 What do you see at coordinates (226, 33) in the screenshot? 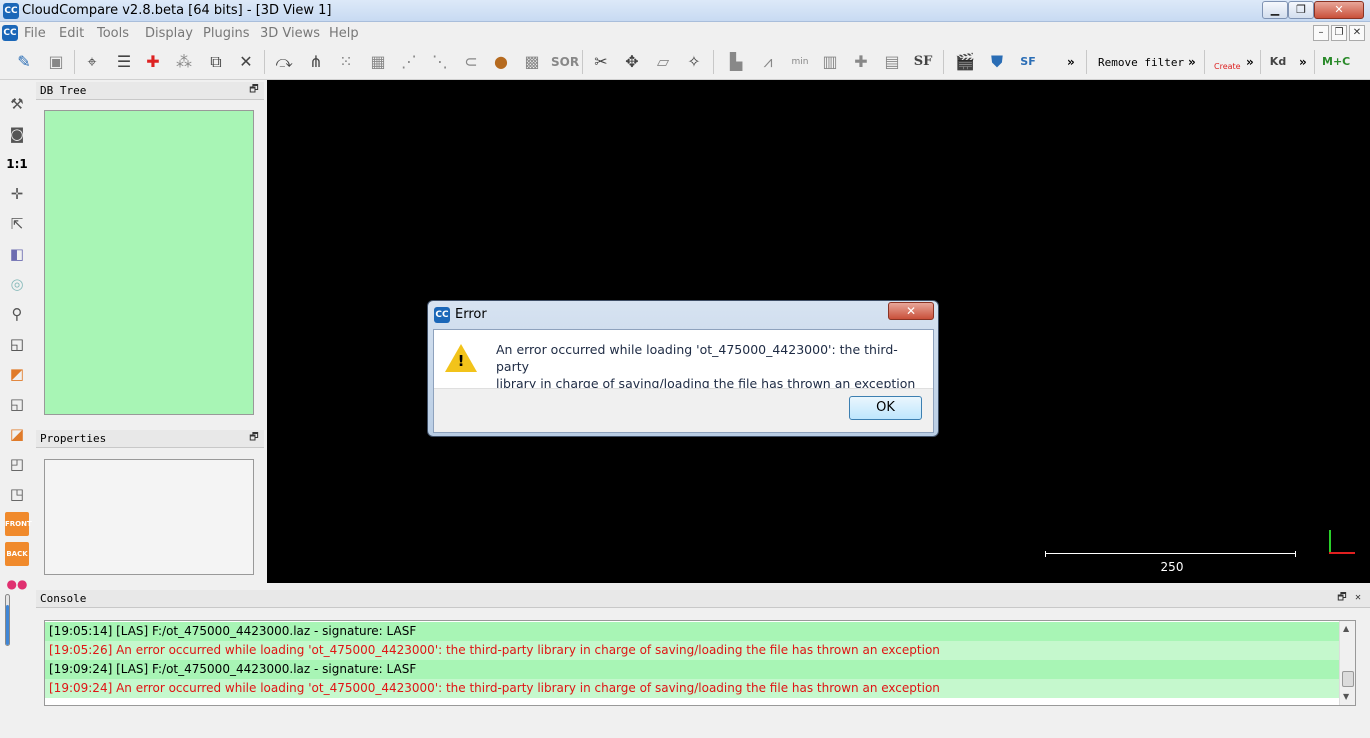
I see `menu-plugins: Plugins` at bounding box center [226, 33].